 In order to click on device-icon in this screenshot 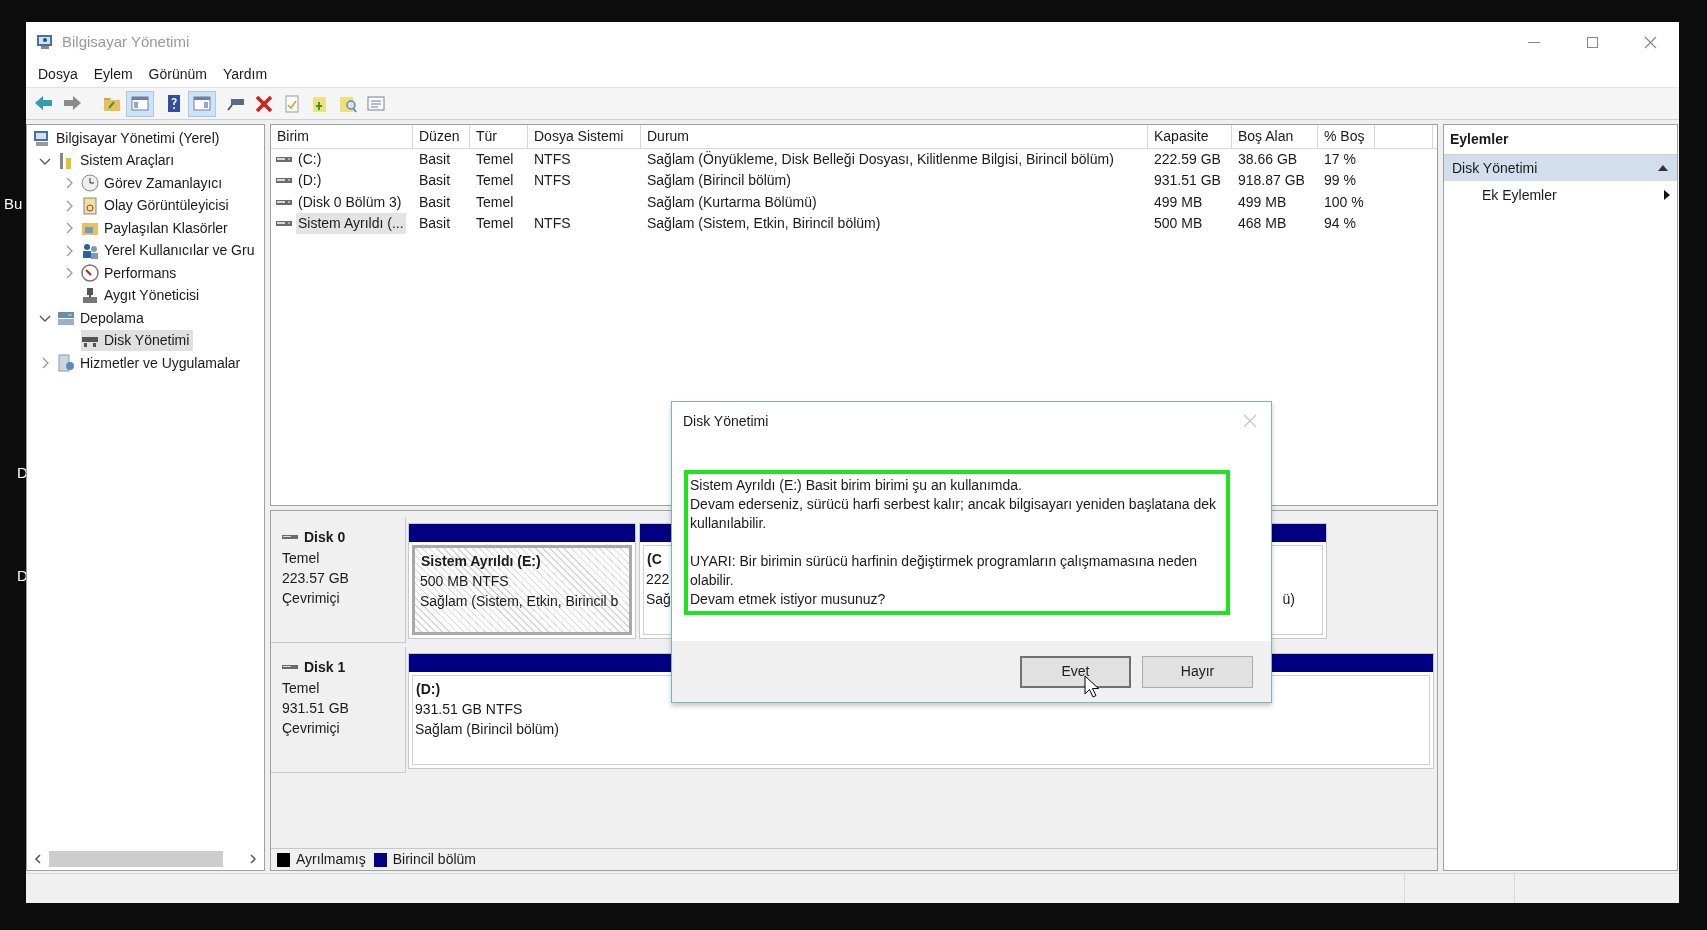, I will do `click(90, 295)`.